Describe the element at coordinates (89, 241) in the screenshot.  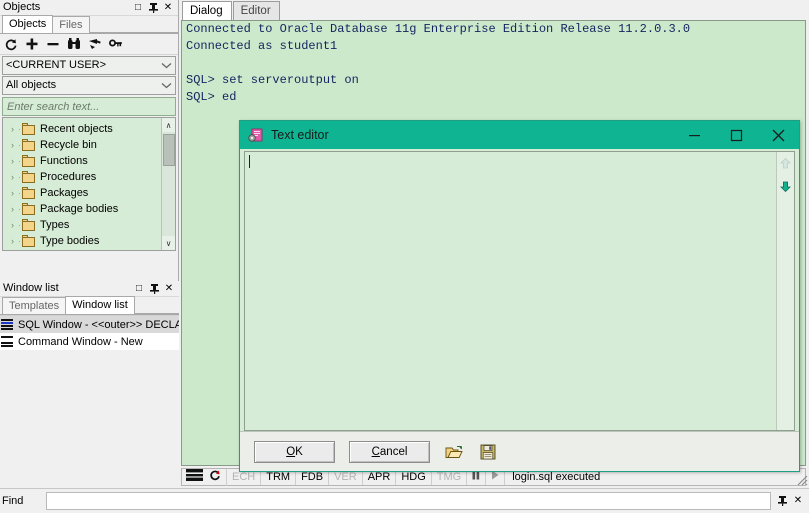
I see `tree-item-type-bodies: › · Type bodies` at that location.